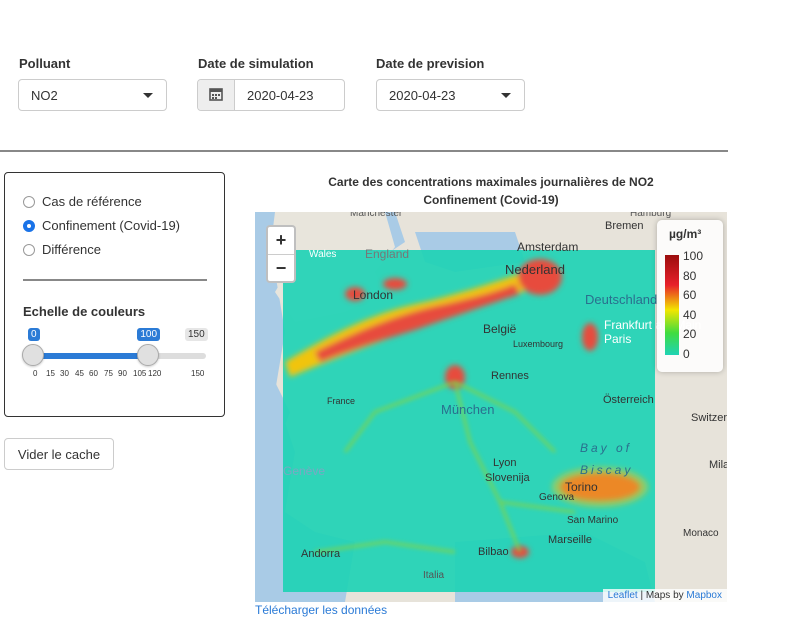 The height and width of the screenshot is (632, 800). Describe the element at coordinates (304, 471) in the screenshot. I see `map-place-label: Genève` at that location.